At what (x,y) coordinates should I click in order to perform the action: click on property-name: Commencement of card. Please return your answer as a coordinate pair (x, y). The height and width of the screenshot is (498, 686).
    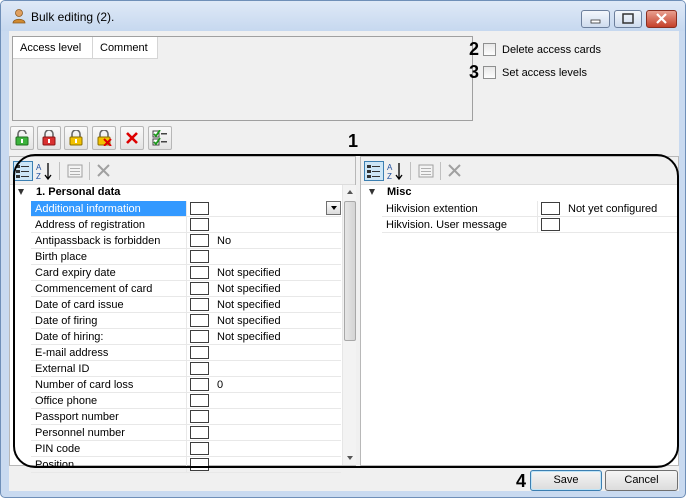
    Looking at the image, I should click on (108, 289).